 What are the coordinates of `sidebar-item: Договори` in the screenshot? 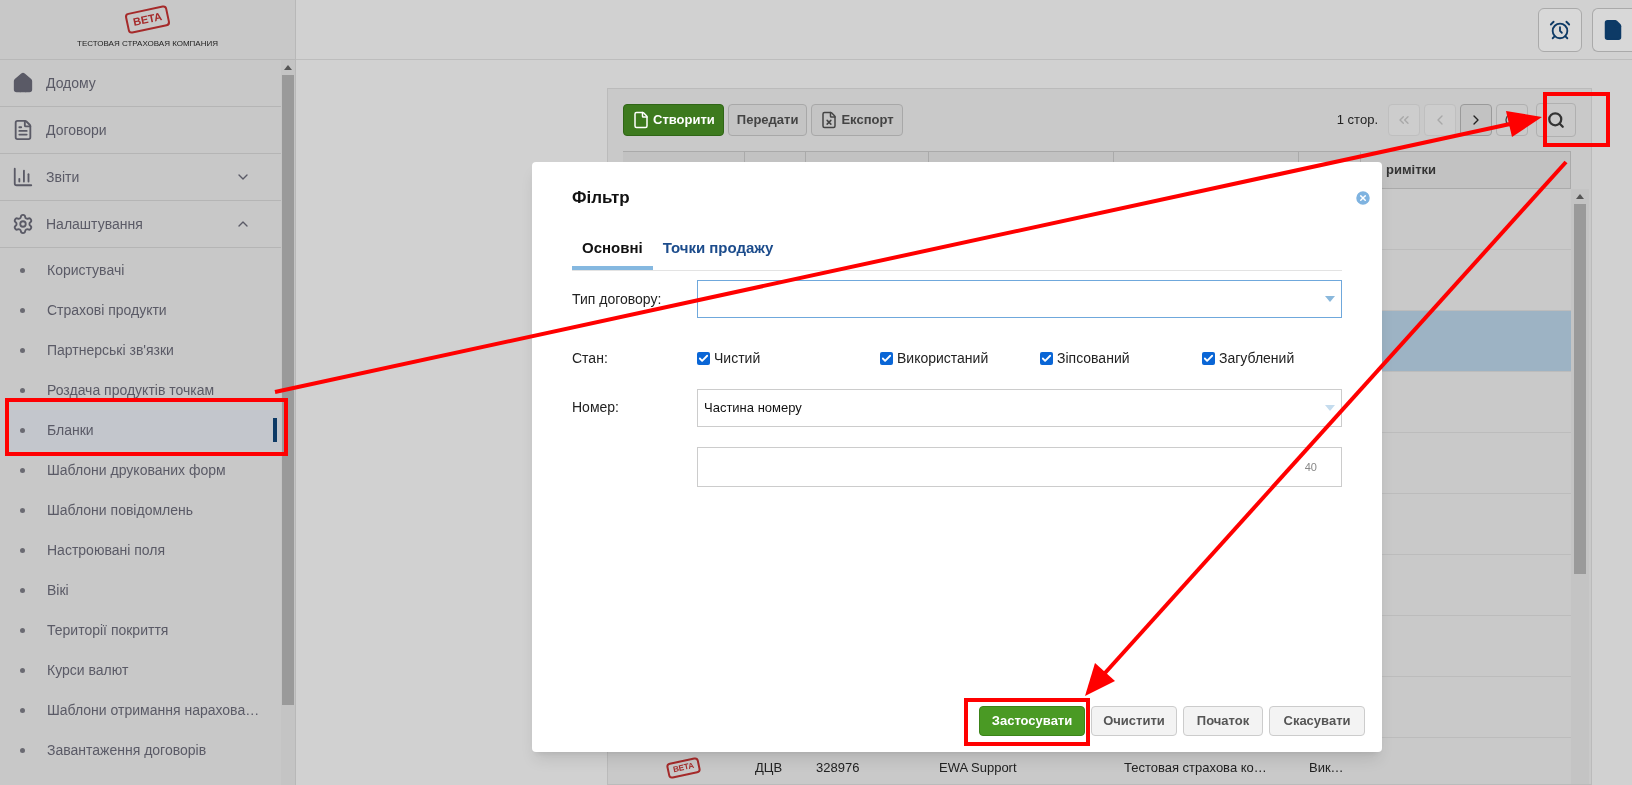 It's located at (140, 130).